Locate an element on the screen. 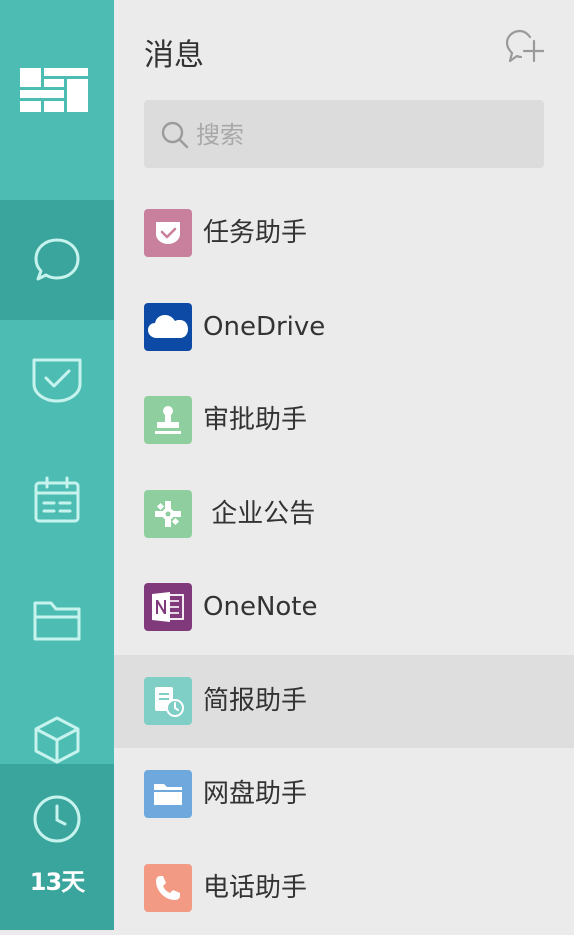 This screenshot has width=574, height=935. conversation-item: 电话助手 is located at coordinates (344, 888).